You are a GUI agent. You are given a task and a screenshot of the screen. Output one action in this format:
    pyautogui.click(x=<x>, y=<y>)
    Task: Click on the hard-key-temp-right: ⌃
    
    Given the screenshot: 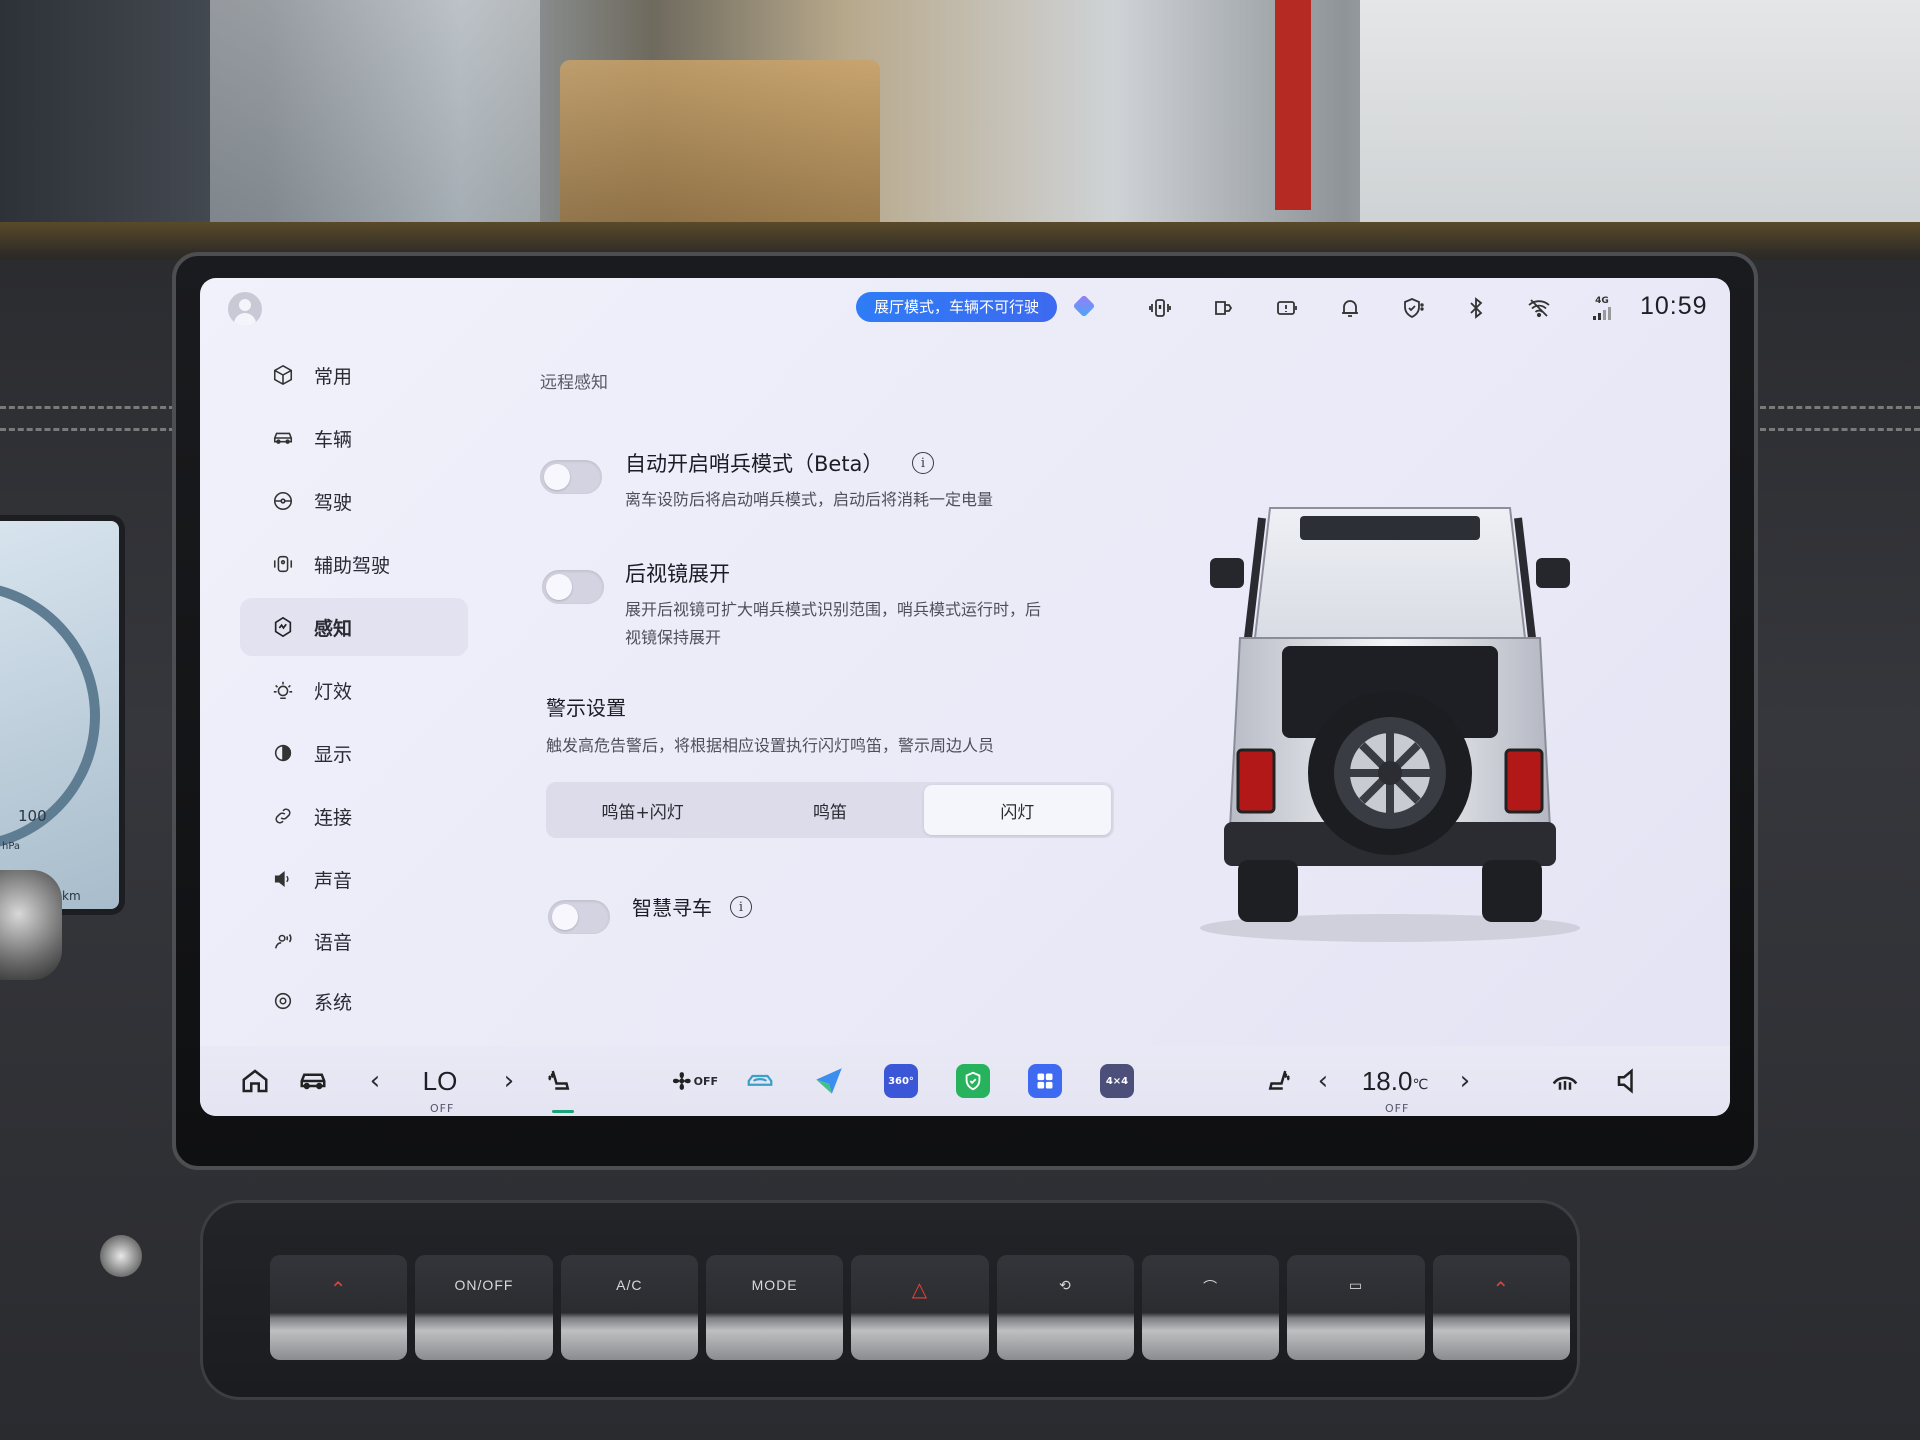 What is the action you would take?
    pyautogui.click(x=1501, y=1307)
    